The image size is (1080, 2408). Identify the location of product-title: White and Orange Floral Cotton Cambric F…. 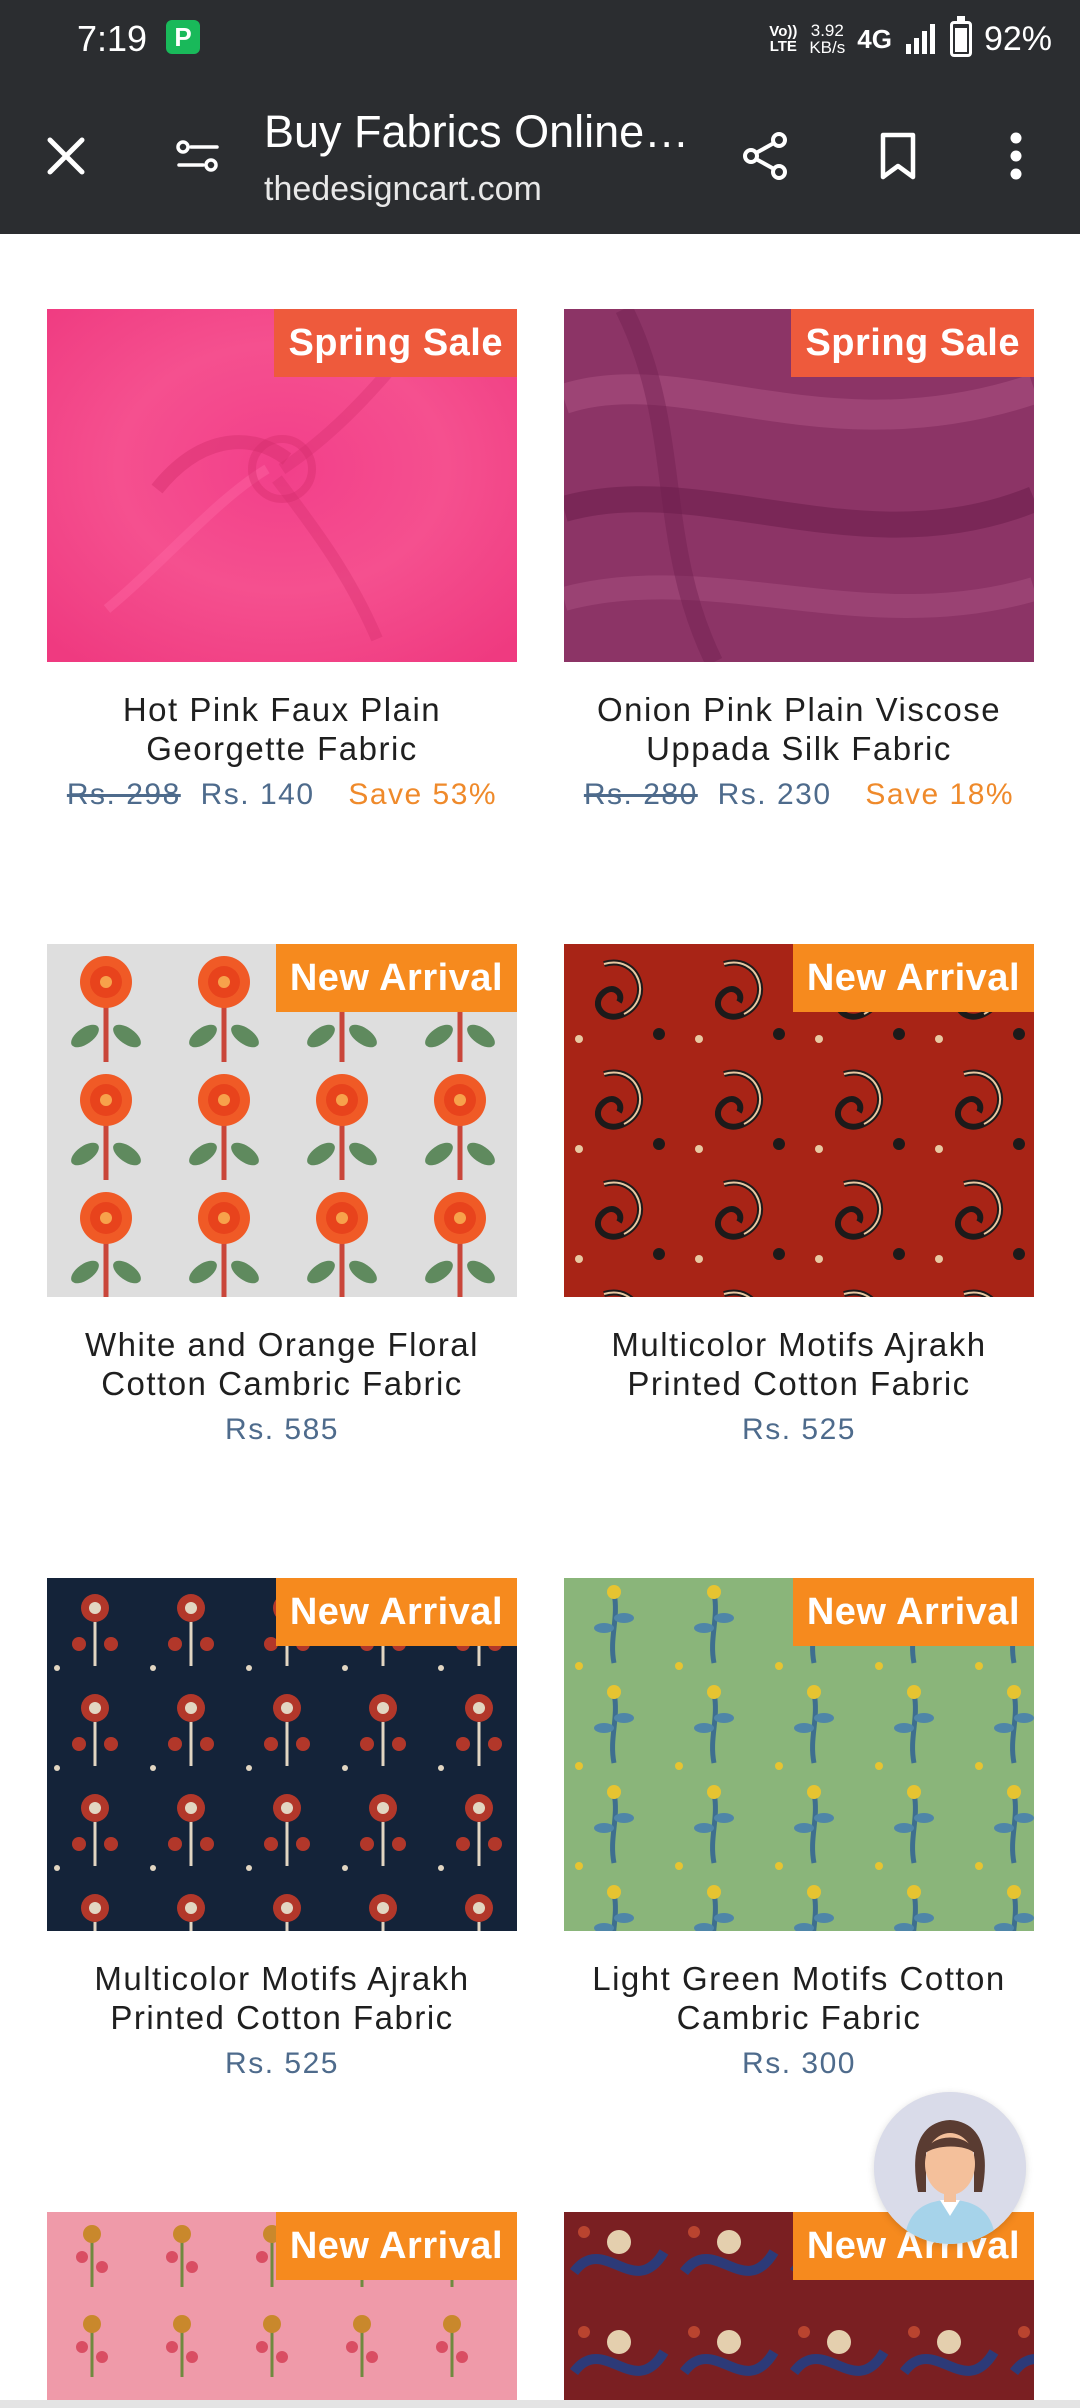
(282, 1364).